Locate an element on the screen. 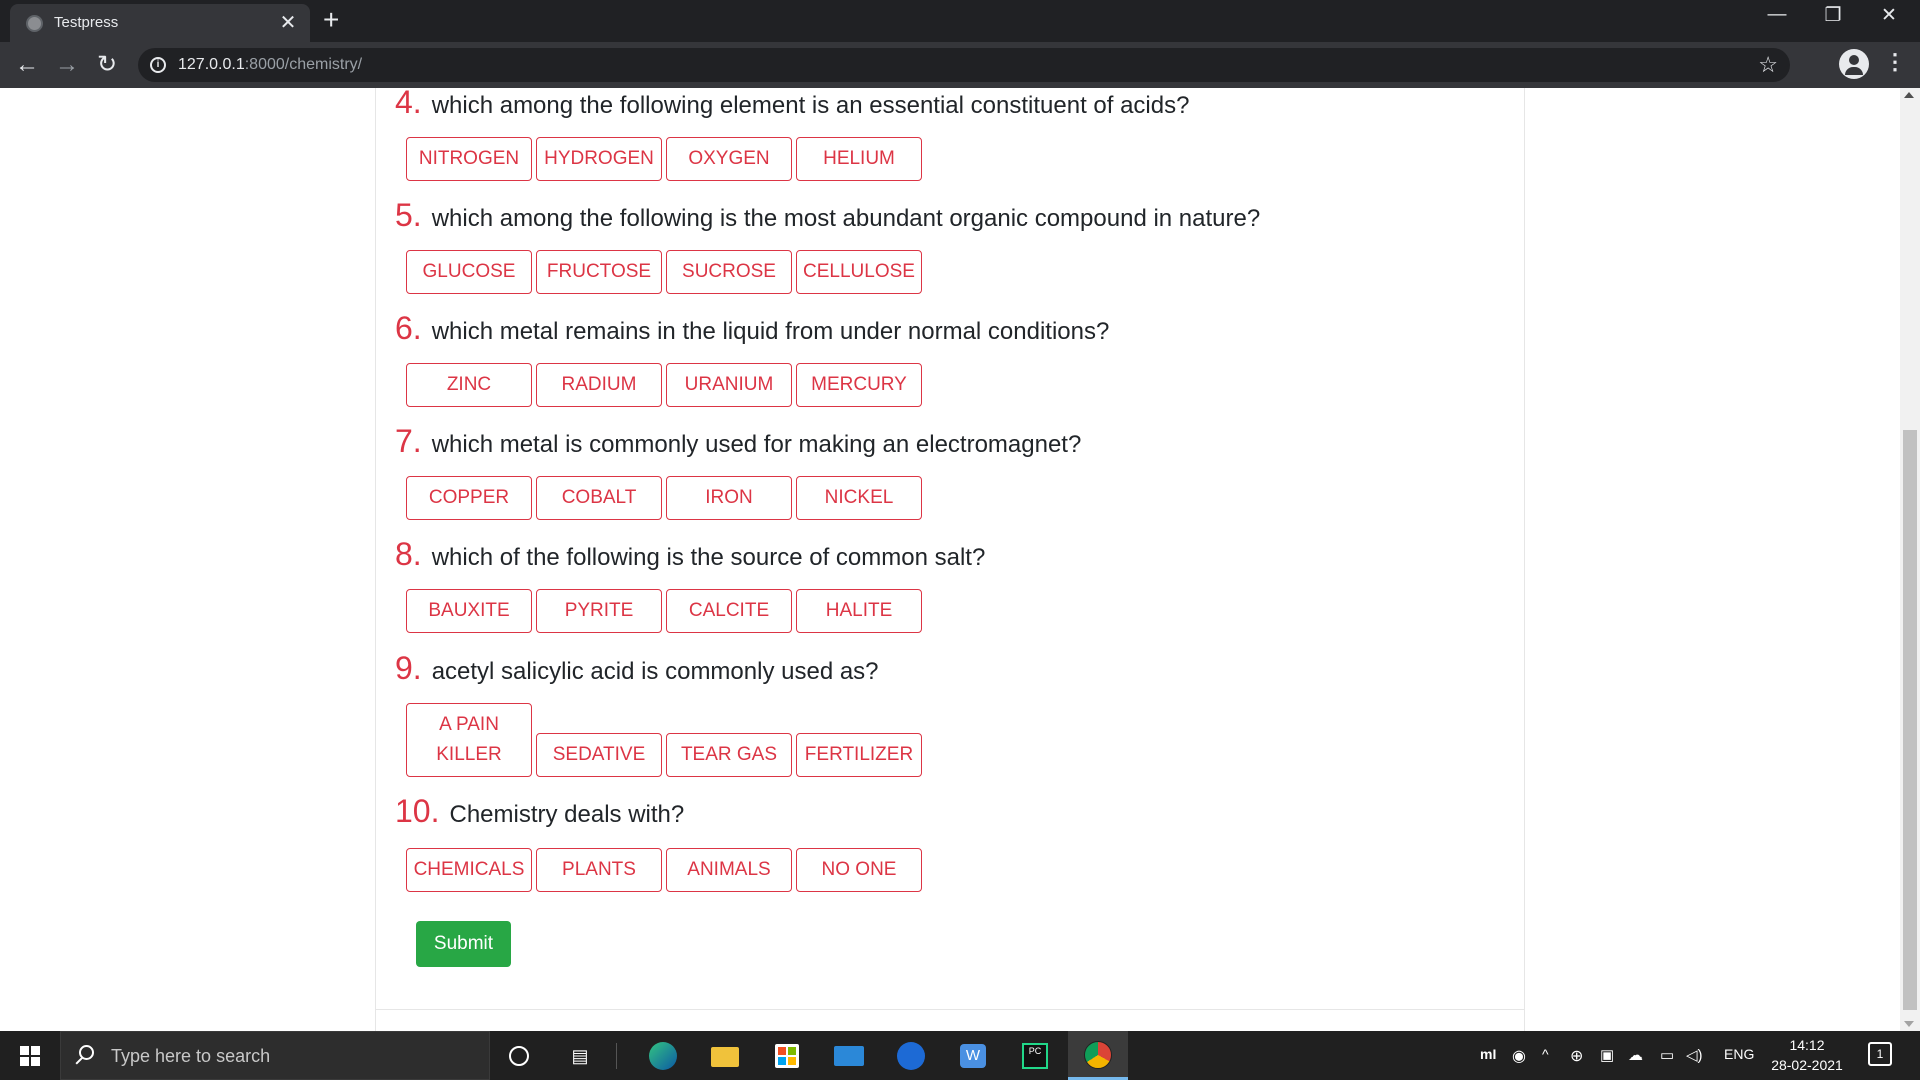 This screenshot has width=1920, height=1080. answer-option: SUCROSE is located at coordinates (729, 272).